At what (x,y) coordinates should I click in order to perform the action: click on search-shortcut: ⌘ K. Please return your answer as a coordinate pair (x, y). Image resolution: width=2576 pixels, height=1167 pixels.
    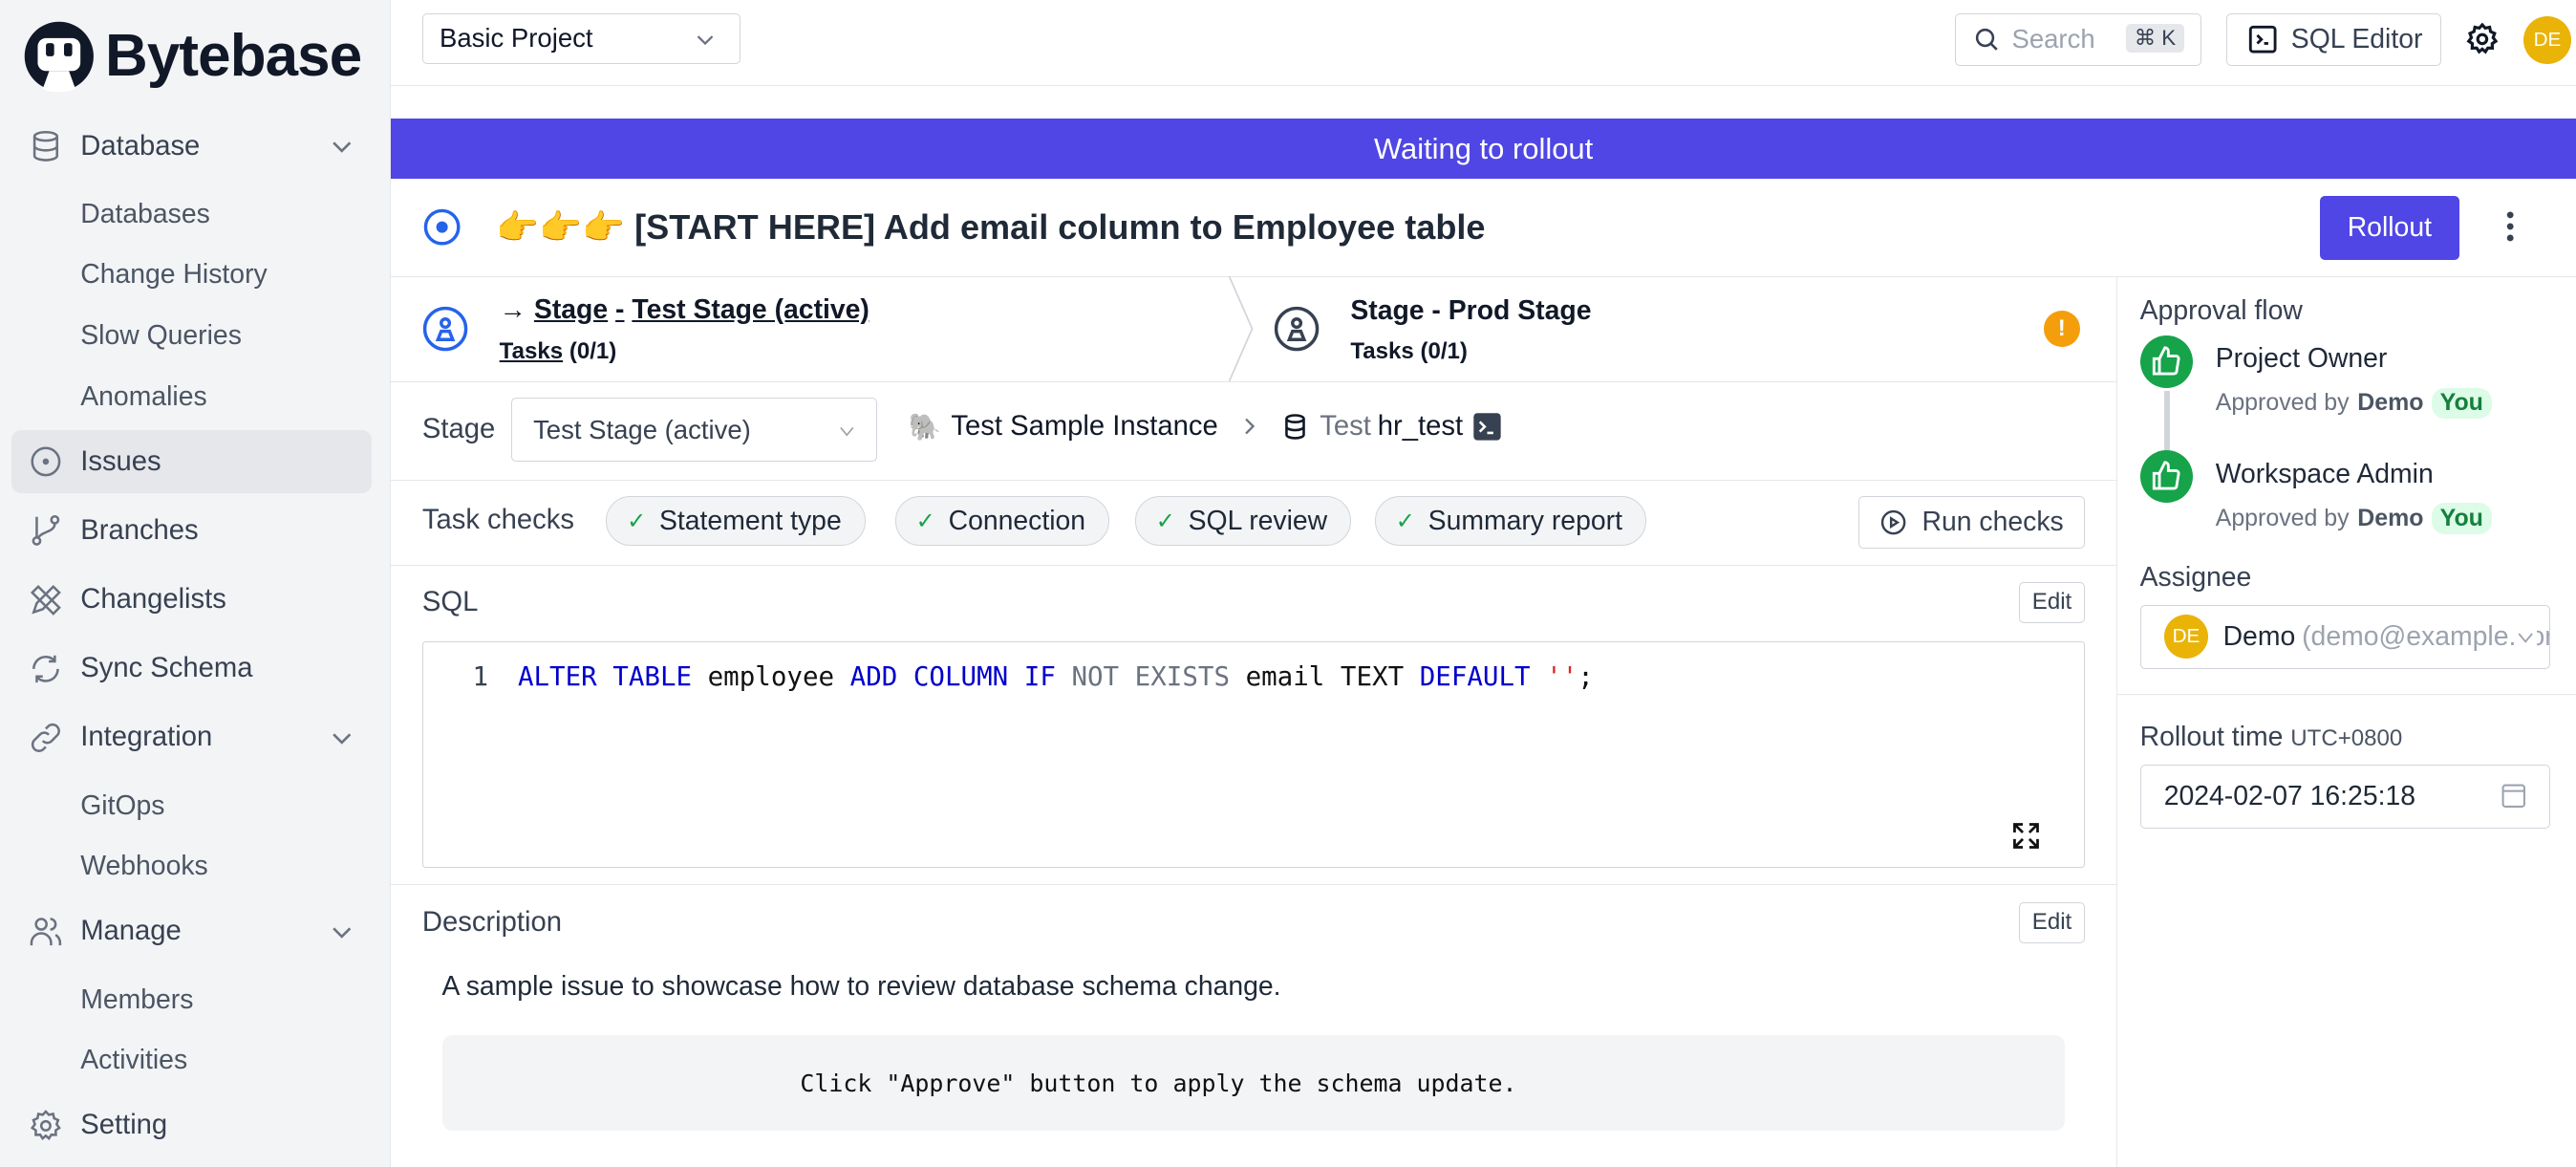
    Looking at the image, I should click on (2155, 38).